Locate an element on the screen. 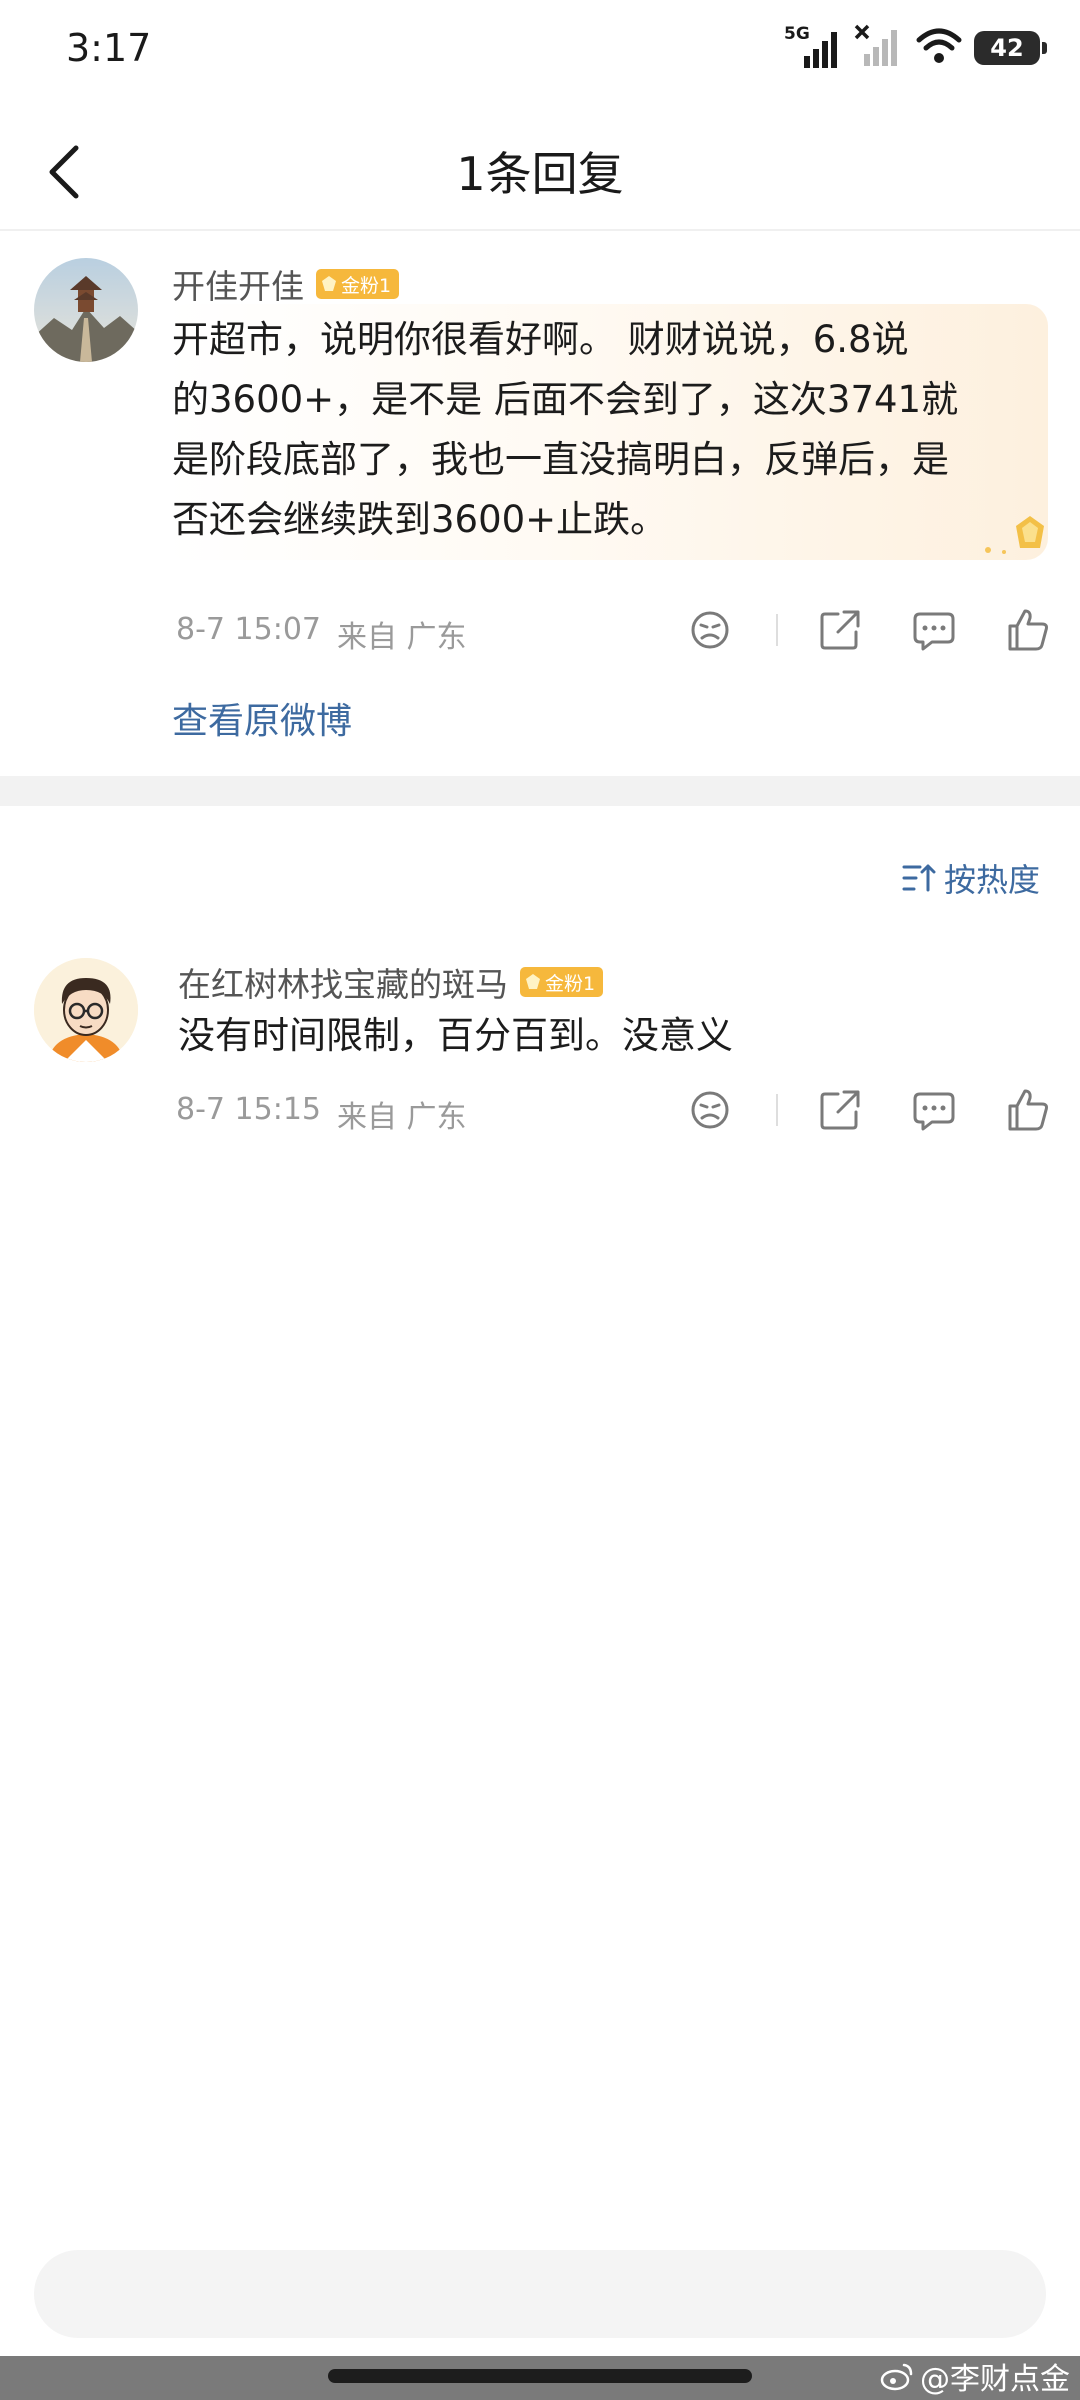  post-meta: 8-7 15:07 来自 广东 is located at coordinates (321, 634).